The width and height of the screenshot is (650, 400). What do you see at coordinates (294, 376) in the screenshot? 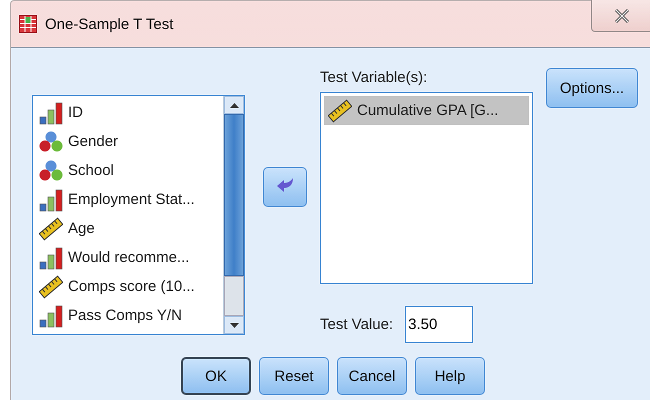
I see `dialog-button: Reset` at bounding box center [294, 376].